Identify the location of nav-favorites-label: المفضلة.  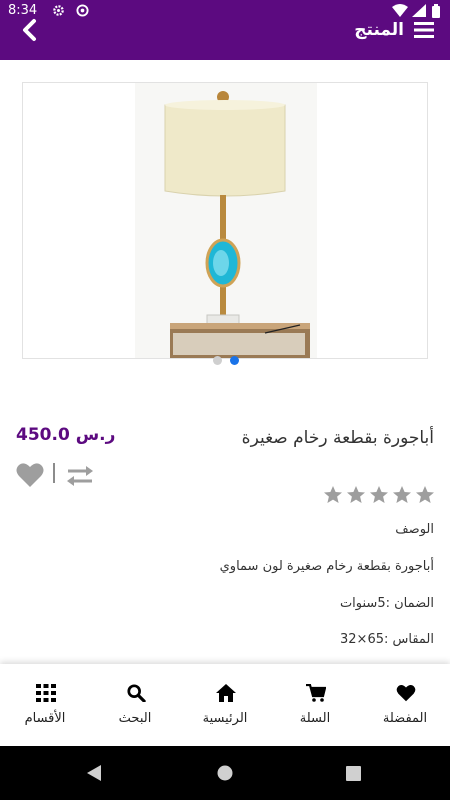
(405, 718).